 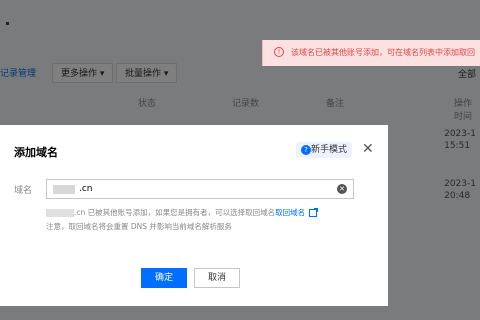 I want to click on beginner-mode-label: 新手模式, so click(x=329, y=150).